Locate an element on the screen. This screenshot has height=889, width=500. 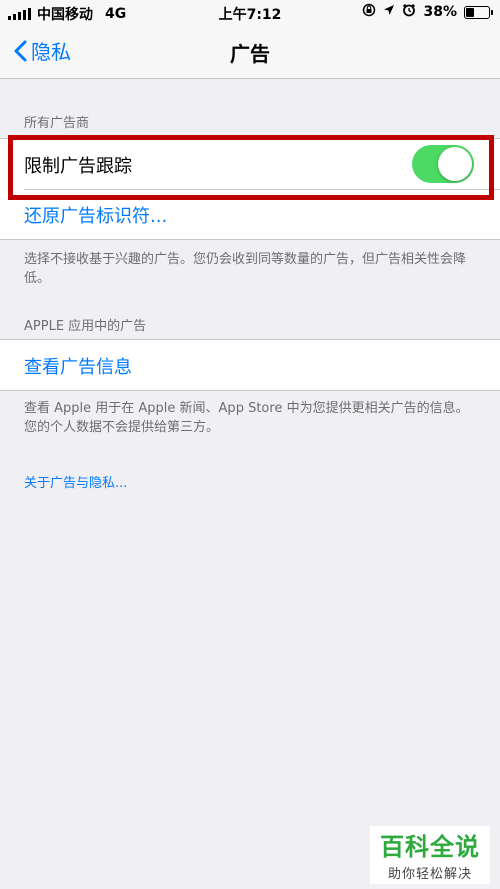
view-ad-info-row: 查看广告信息 is located at coordinates (250, 365).